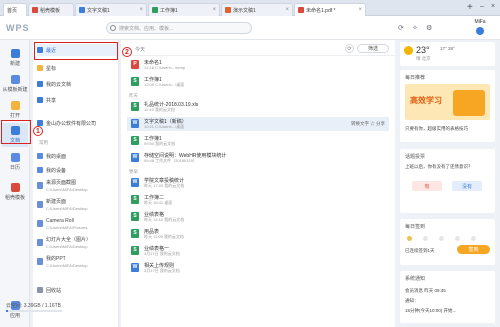 Image resolution: width=500 pixels, height=327 pixels. I want to click on file-row: W 相关上传规则 3月17日 我的云文档, so click(258, 268).